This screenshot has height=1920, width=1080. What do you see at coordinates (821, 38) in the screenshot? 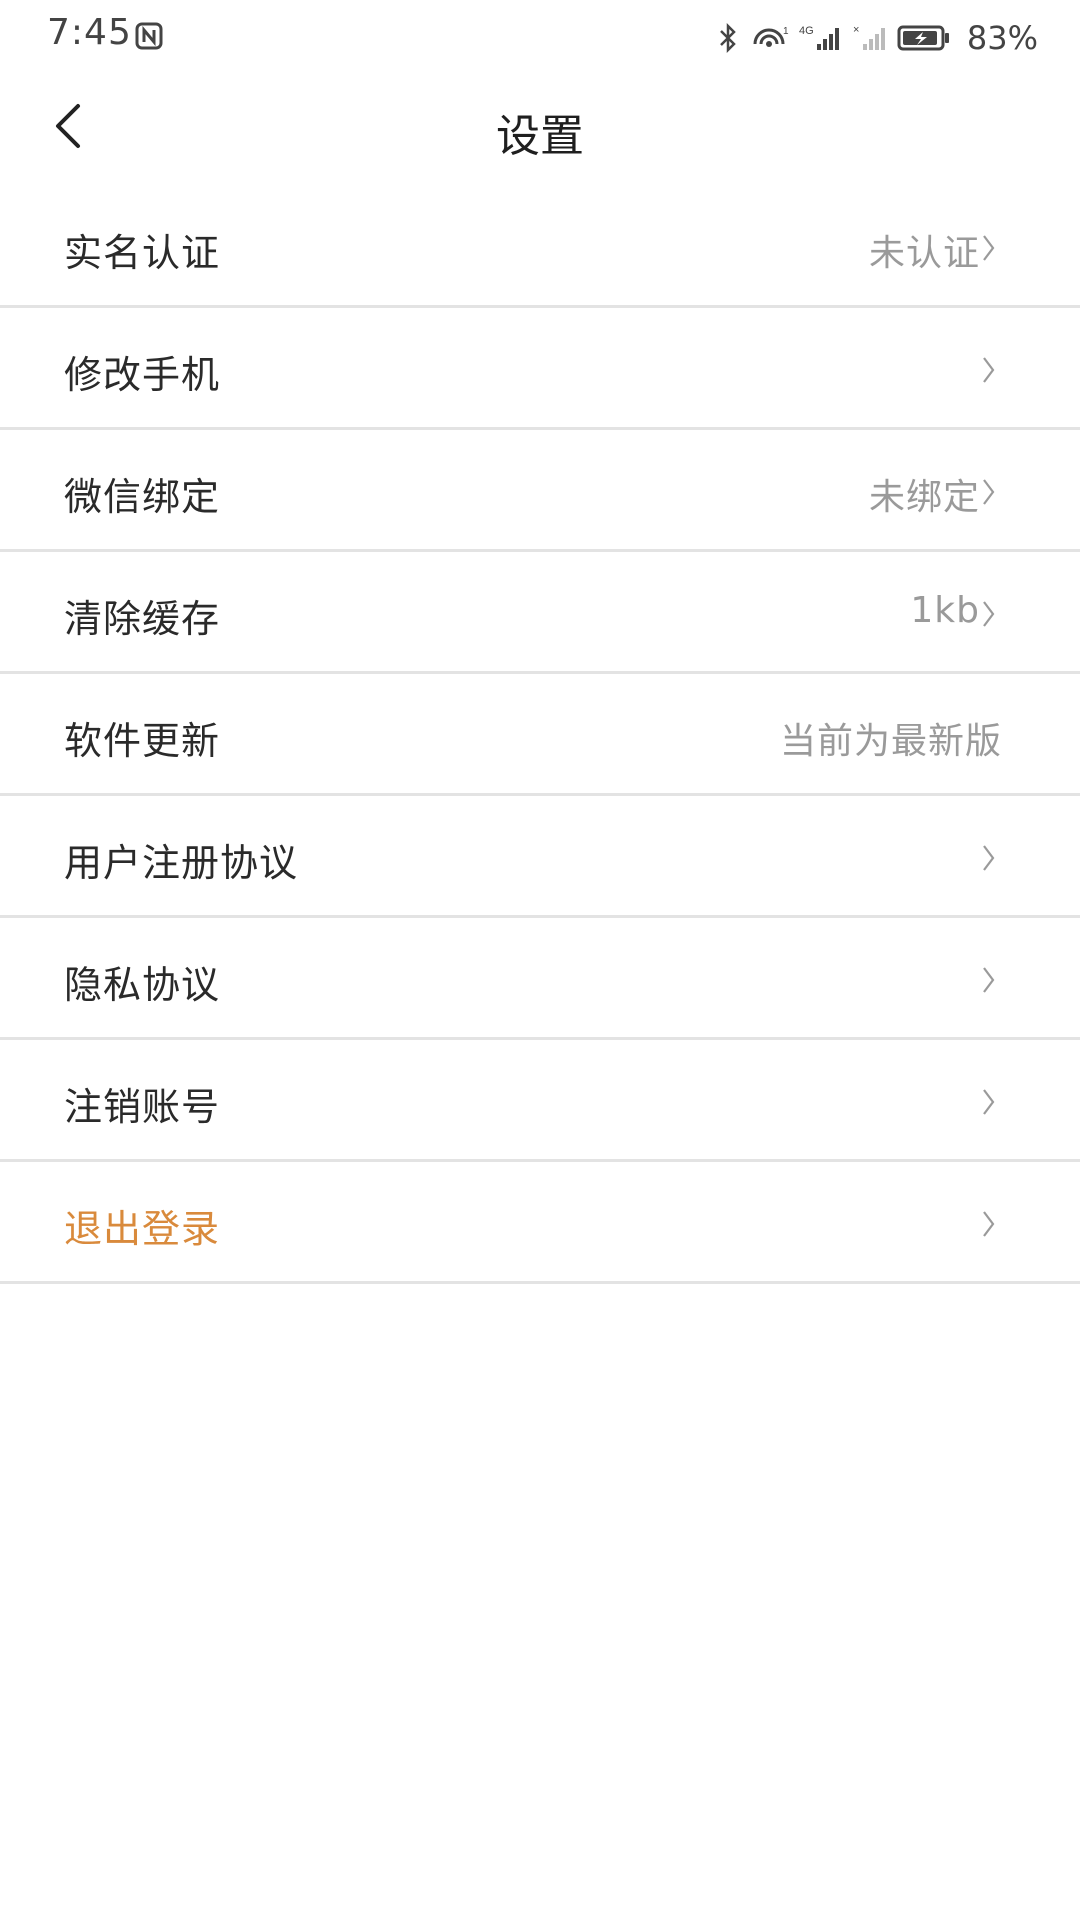
I see `signal-4g-icon: 4G` at bounding box center [821, 38].